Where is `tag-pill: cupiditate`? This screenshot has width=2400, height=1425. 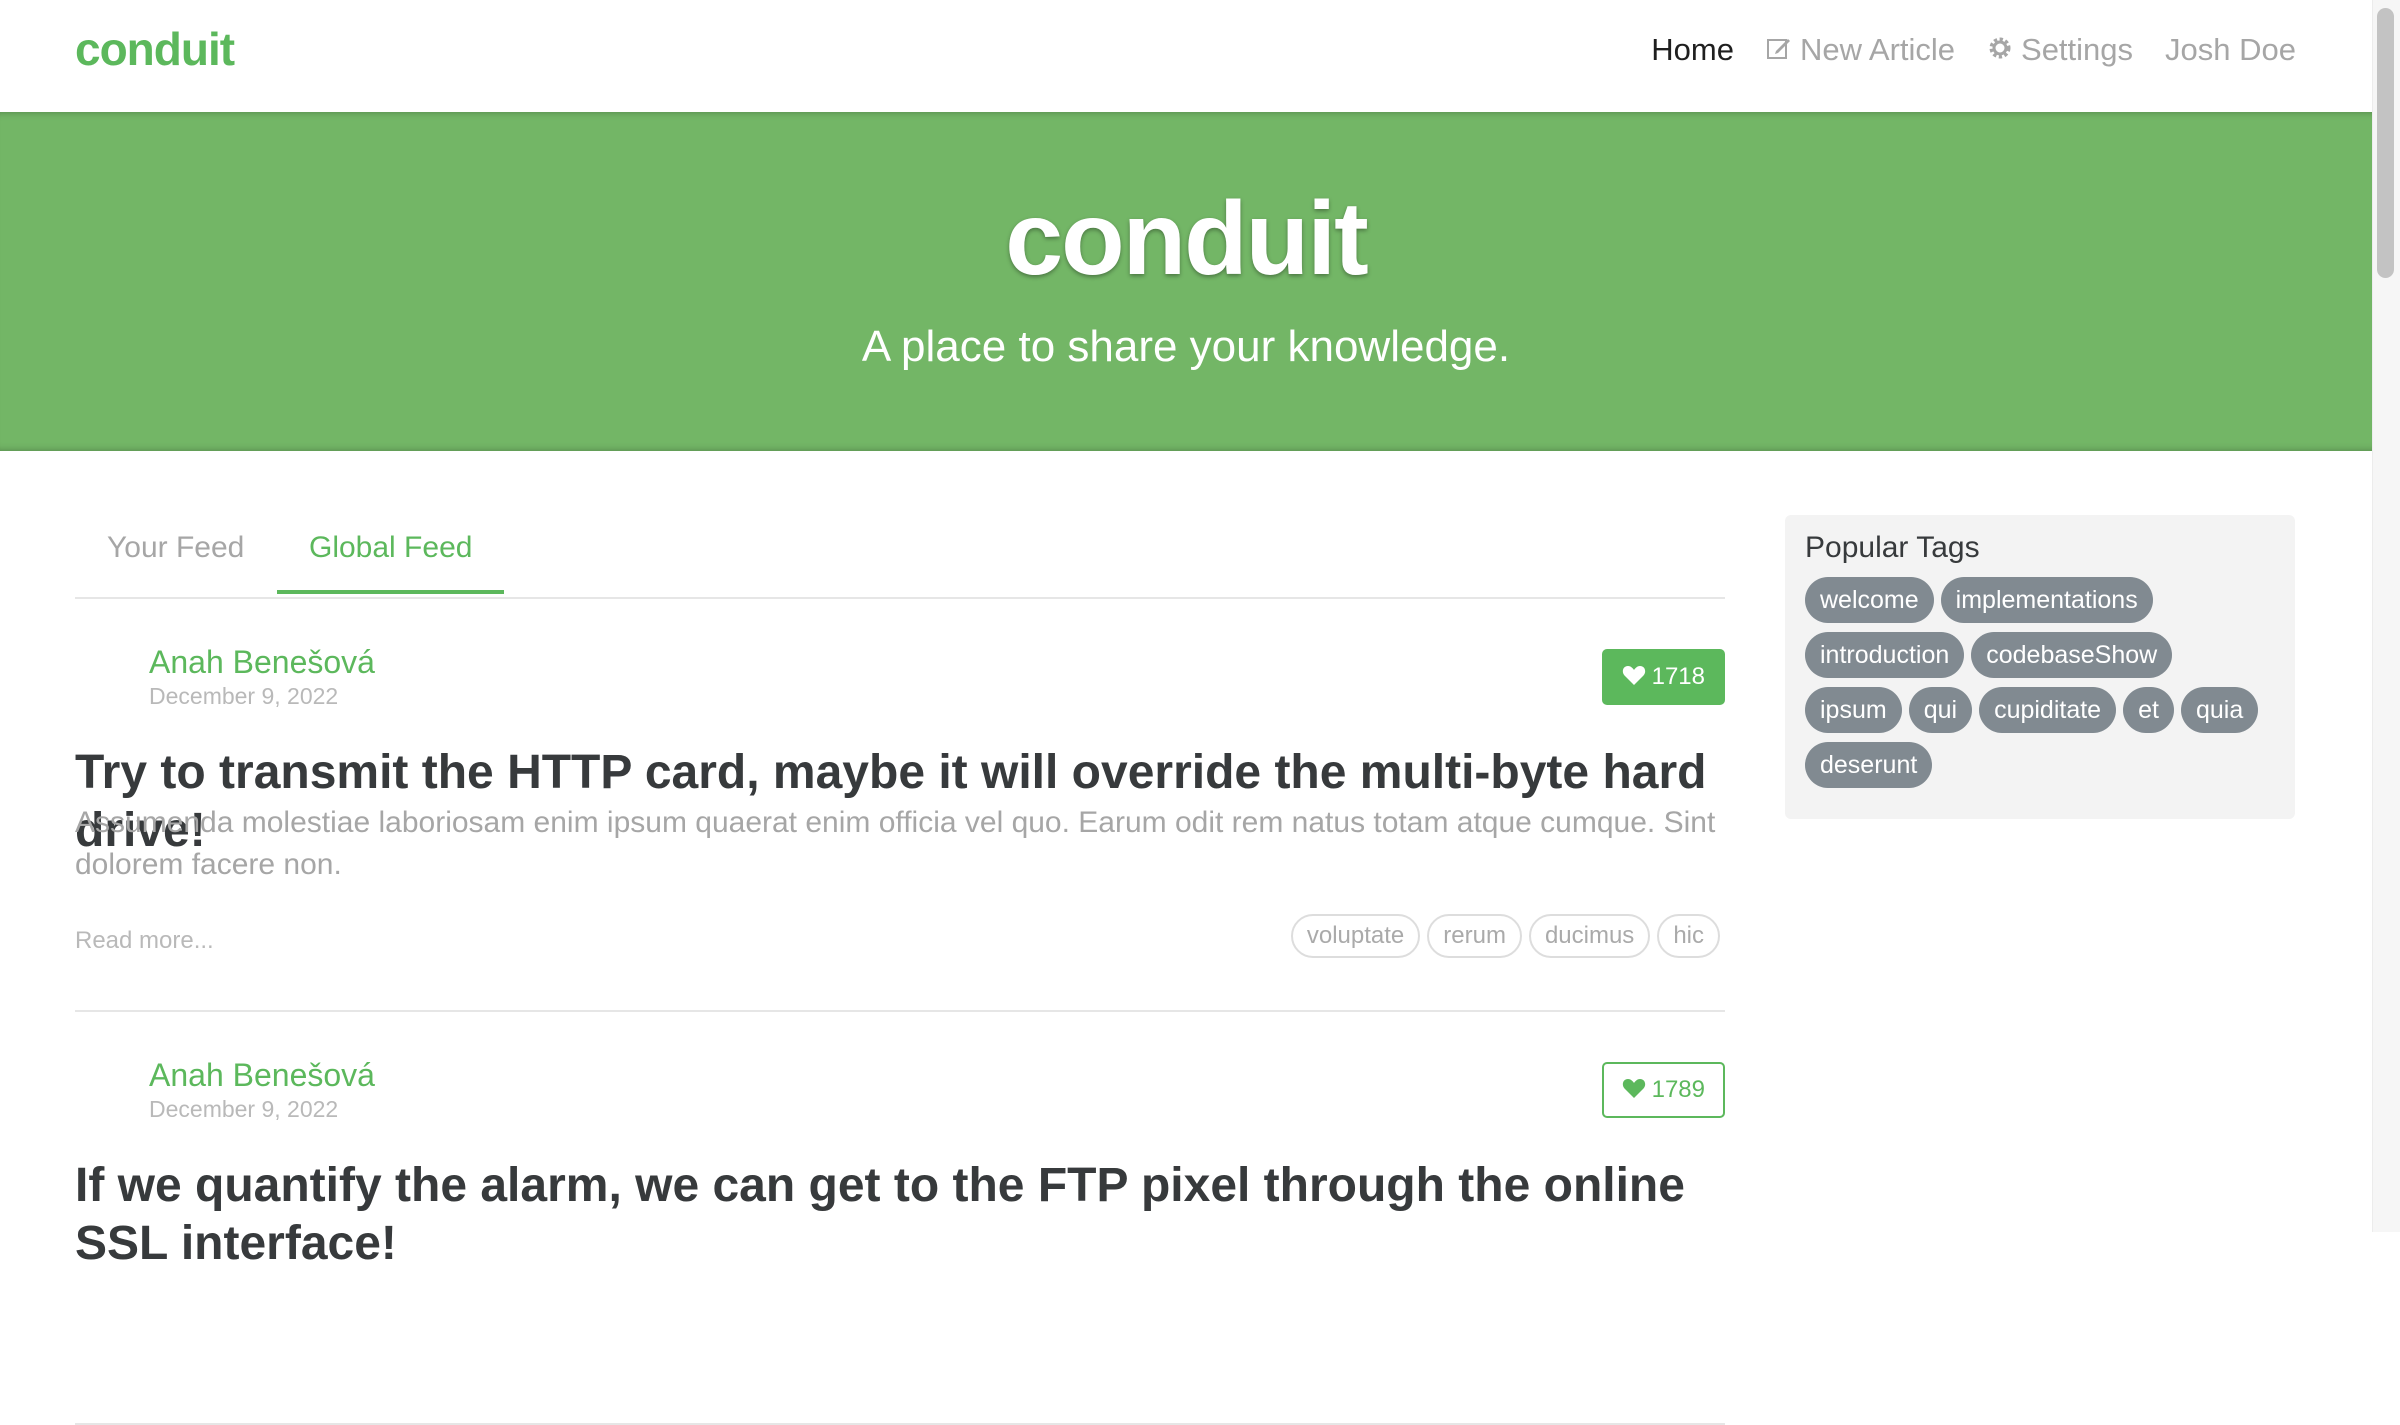 tag-pill: cupiditate is located at coordinates (2048, 710).